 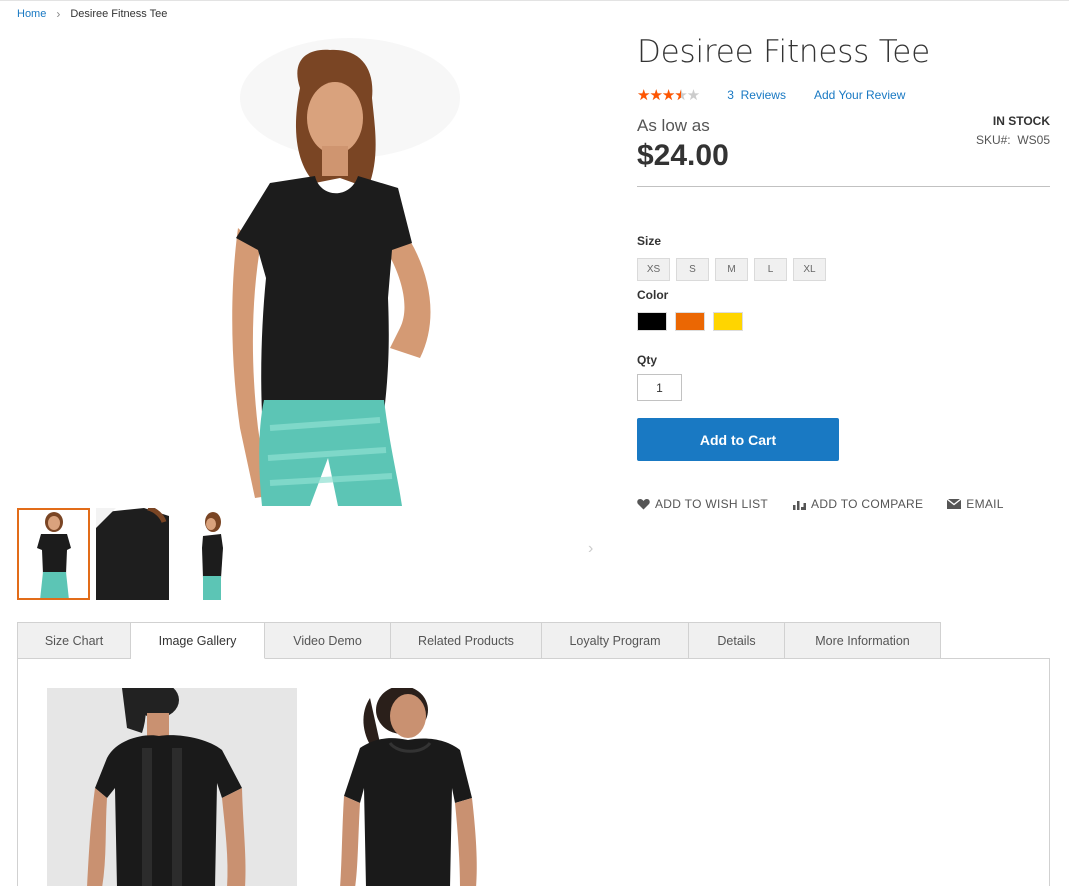 I want to click on star-rating: ★★★★★ ★★★★★, so click(x=668, y=95).